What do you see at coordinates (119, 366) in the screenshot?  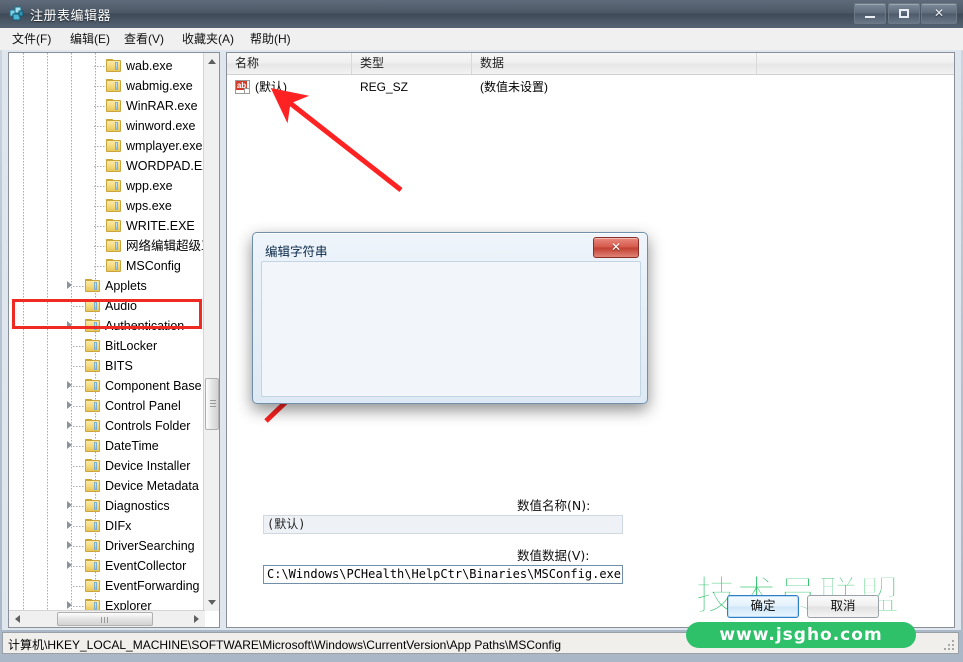 I see `tree-item-label: BITS` at bounding box center [119, 366].